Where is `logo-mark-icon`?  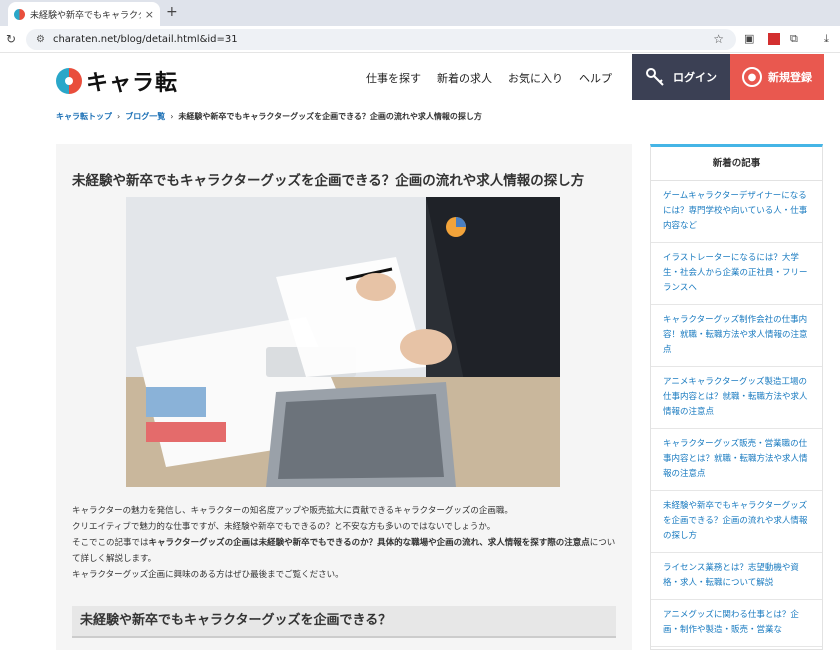 logo-mark-icon is located at coordinates (69, 81).